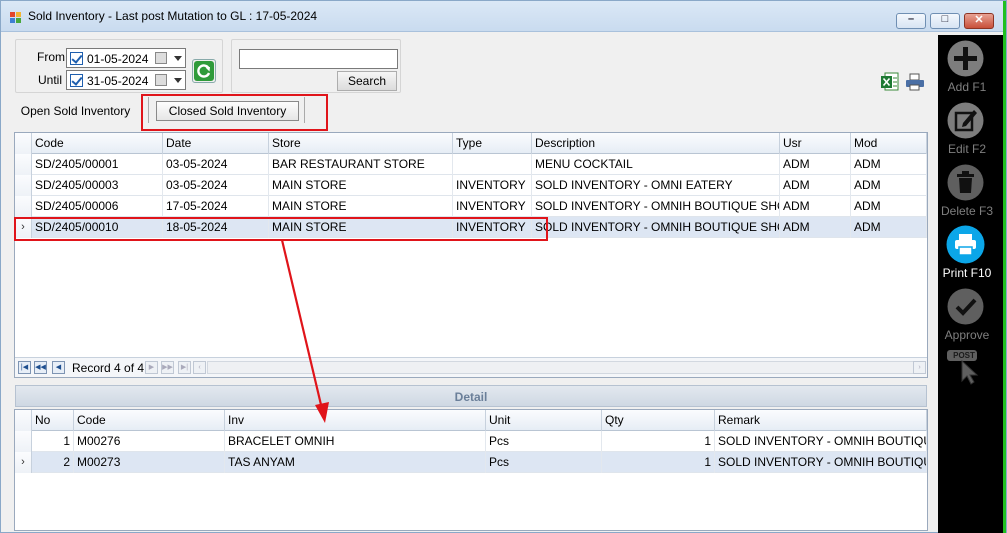 The width and height of the screenshot is (1007, 533). Describe the element at coordinates (911, 21) in the screenshot. I see `minimize-button: –` at that location.